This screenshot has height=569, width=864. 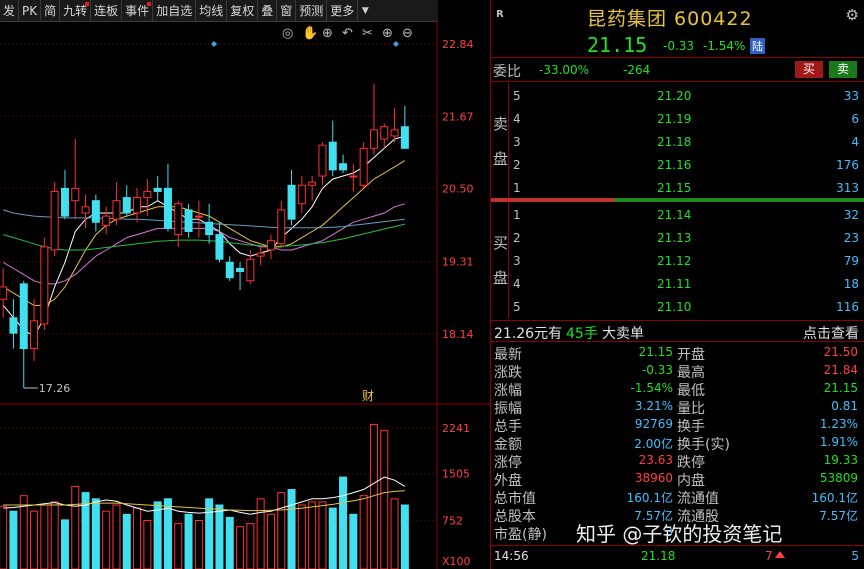 I want to click on hand-icon: ✋, so click(x=310, y=33).